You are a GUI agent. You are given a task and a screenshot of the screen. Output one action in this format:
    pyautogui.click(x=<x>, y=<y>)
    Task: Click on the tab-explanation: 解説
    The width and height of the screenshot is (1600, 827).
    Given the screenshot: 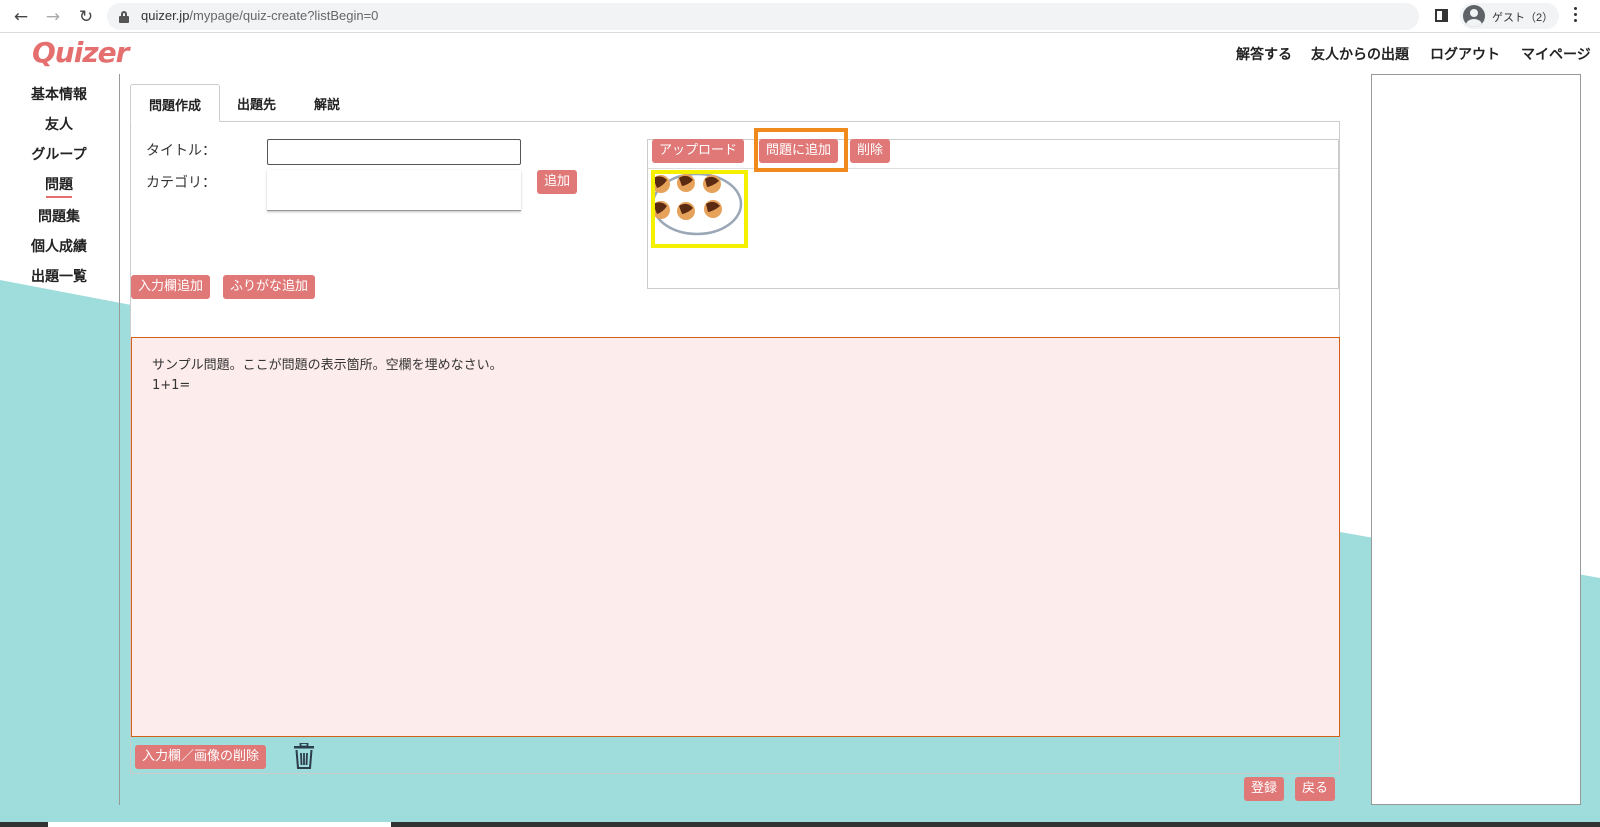 What is the action you would take?
    pyautogui.click(x=327, y=103)
    